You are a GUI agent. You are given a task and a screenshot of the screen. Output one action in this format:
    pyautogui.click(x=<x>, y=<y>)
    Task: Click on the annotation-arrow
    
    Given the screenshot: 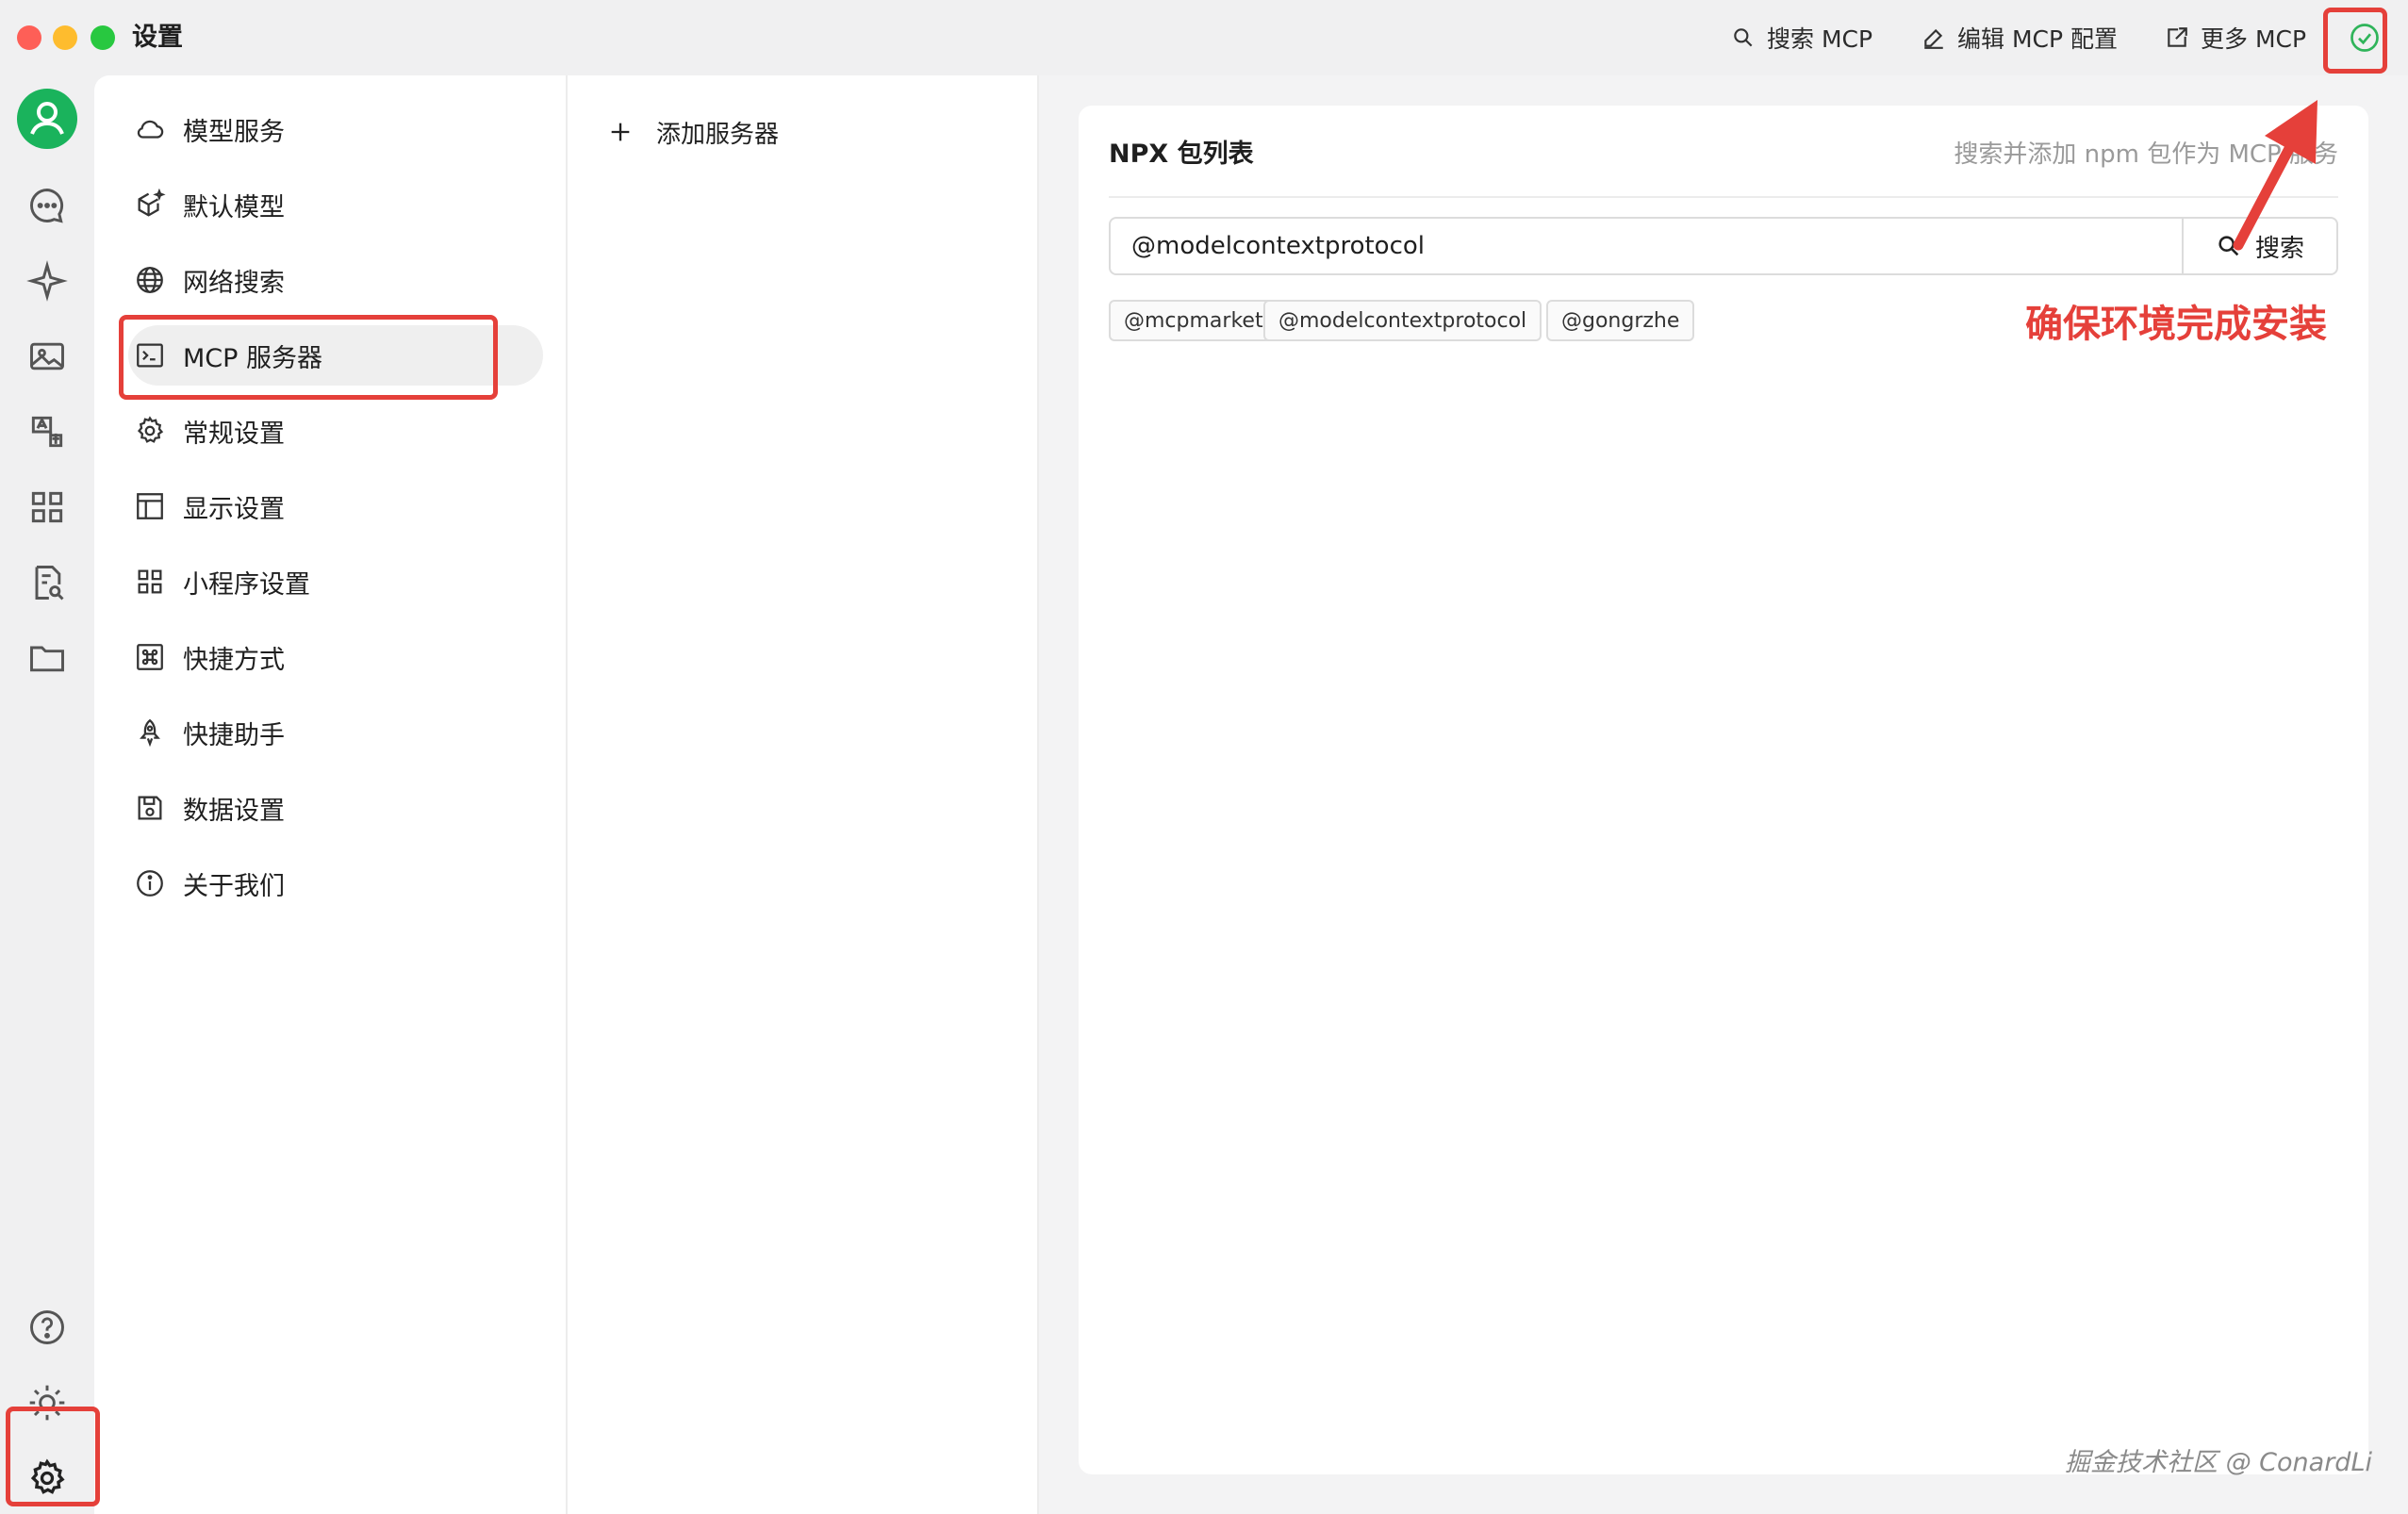 What is the action you would take?
    pyautogui.click(x=2277, y=174)
    